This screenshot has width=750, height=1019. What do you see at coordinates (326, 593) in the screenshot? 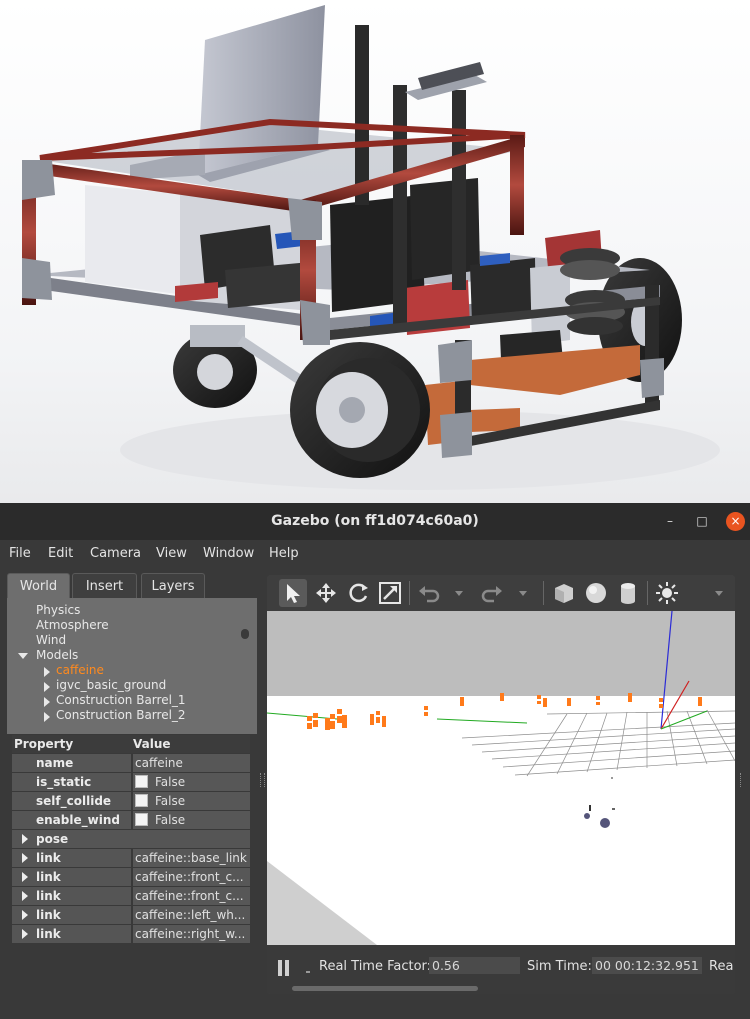
I see `translate-icon` at bounding box center [326, 593].